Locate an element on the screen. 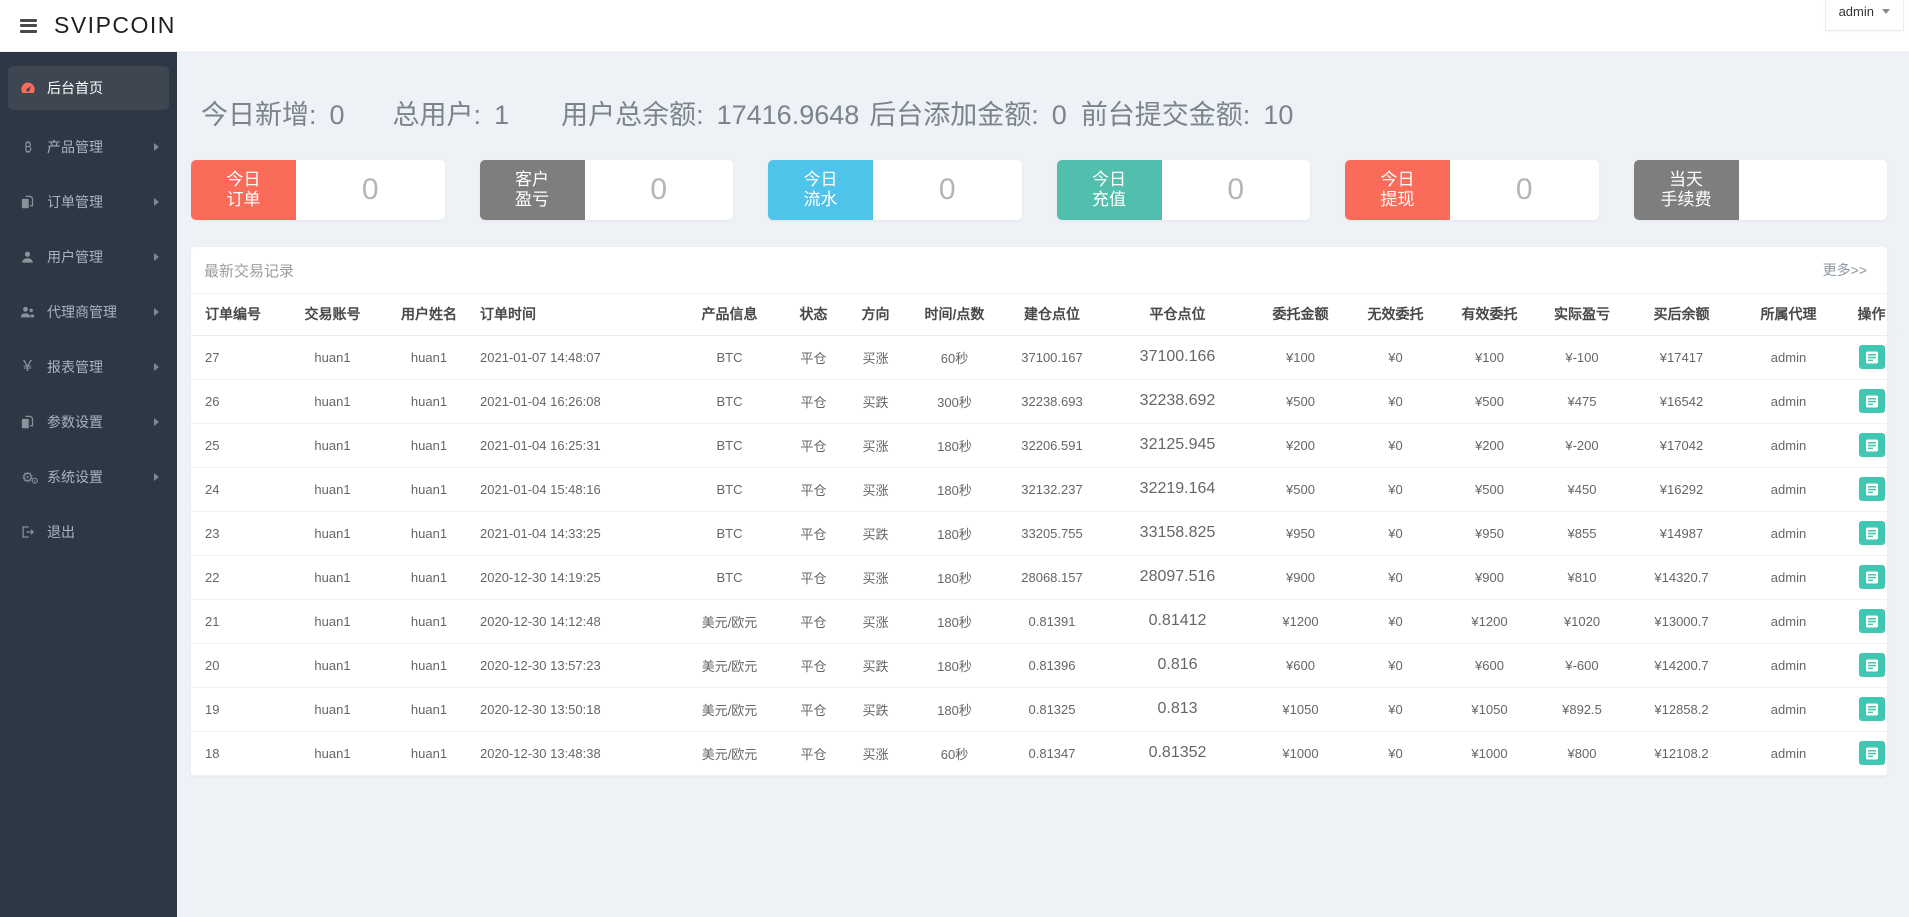 The image size is (1909, 917). cell-balance: ¥16292 is located at coordinates (1681, 489).